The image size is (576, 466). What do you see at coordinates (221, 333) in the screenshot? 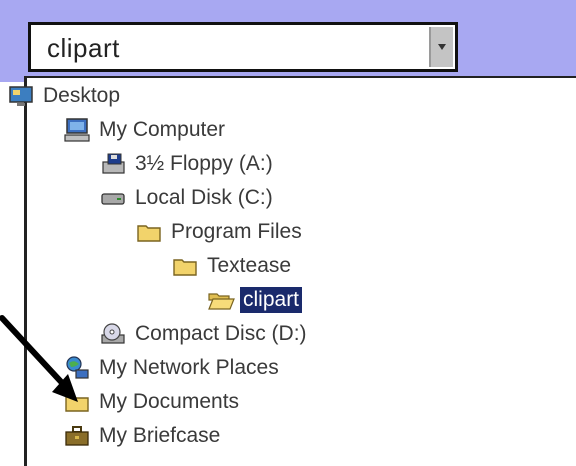
I see `tree-item-label: Compact Disc (D:)` at bounding box center [221, 333].